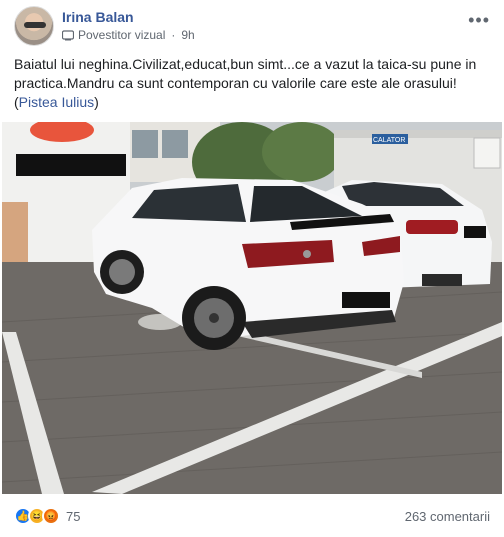  I want to click on censored-plate, so click(366, 300).